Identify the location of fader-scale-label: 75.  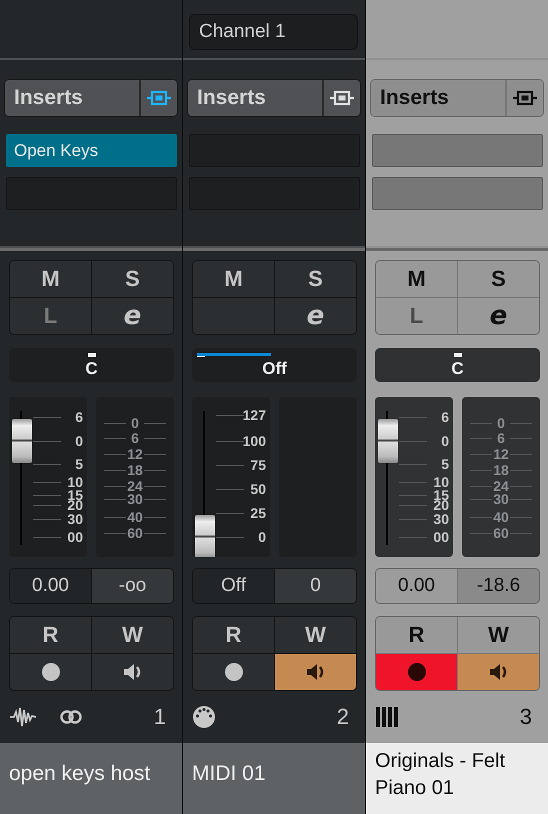
(258, 465).